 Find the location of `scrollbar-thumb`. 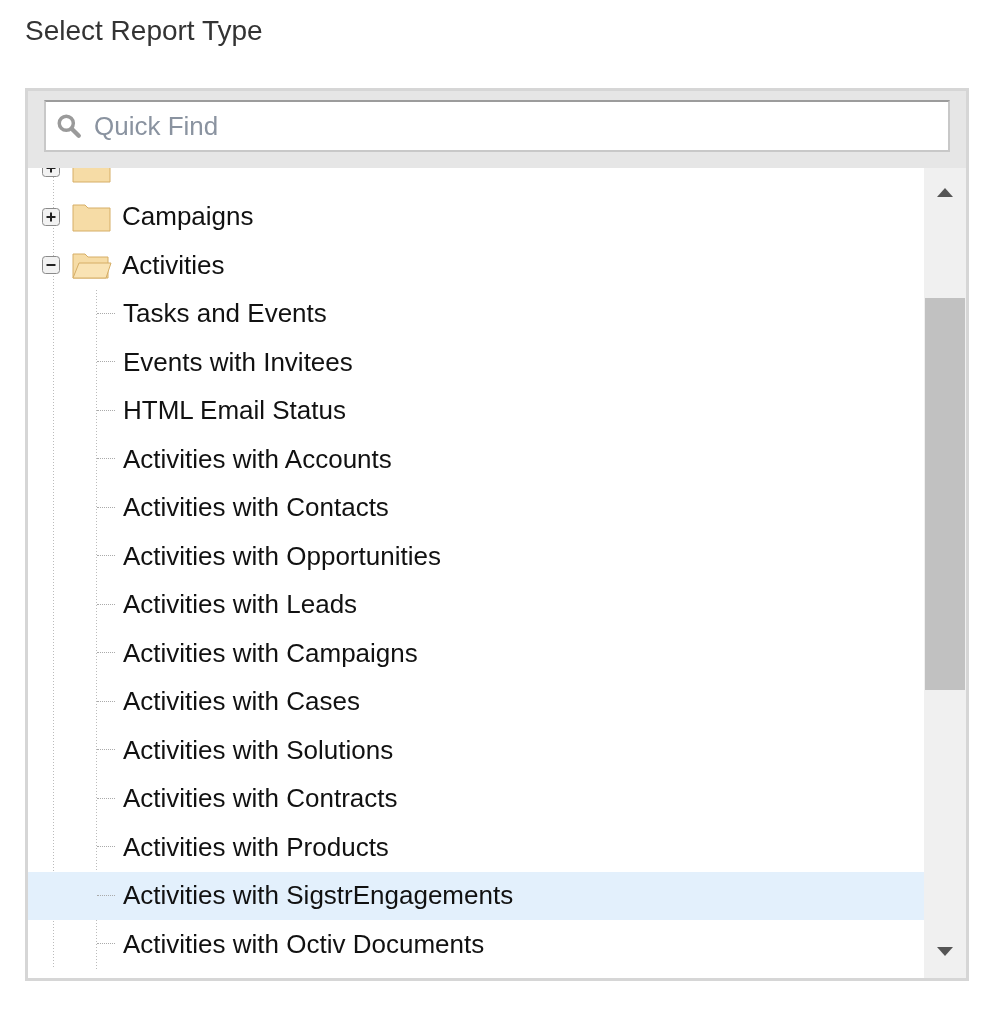

scrollbar-thumb is located at coordinates (945, 494).